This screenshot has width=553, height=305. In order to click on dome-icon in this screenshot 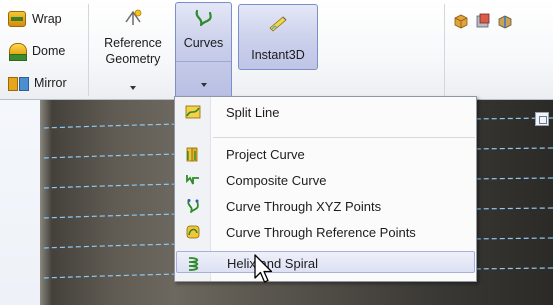, I will do `click(17, 52)`.